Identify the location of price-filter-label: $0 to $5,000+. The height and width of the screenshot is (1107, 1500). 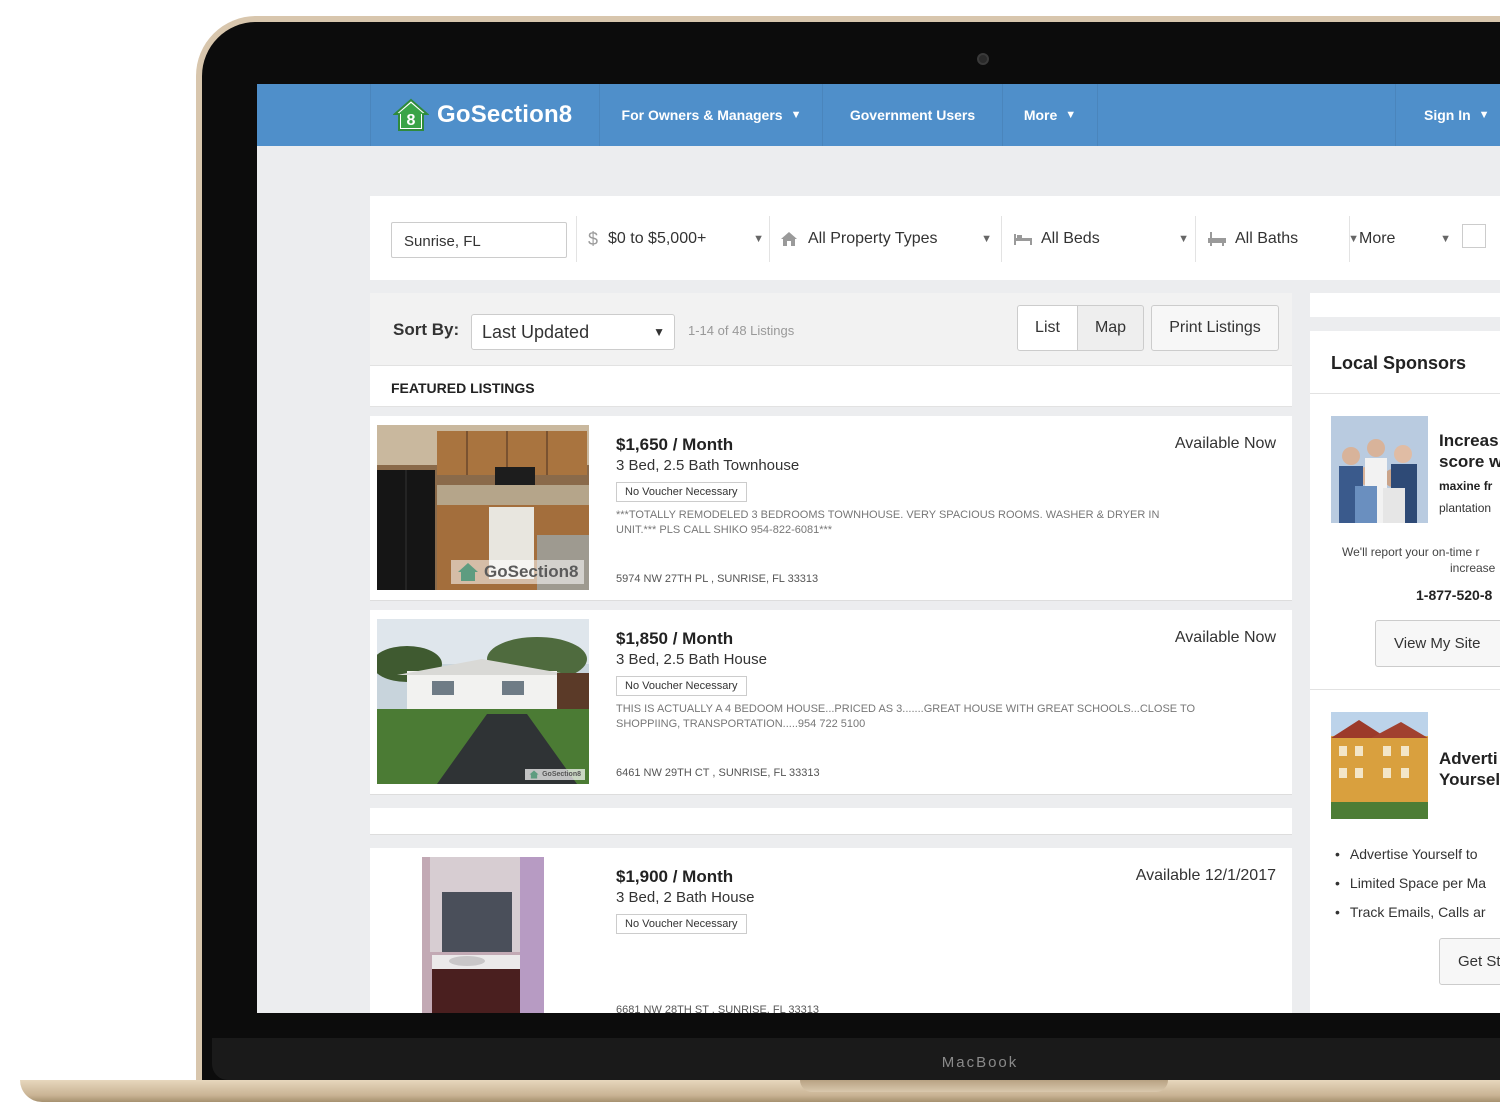
(657, 238).